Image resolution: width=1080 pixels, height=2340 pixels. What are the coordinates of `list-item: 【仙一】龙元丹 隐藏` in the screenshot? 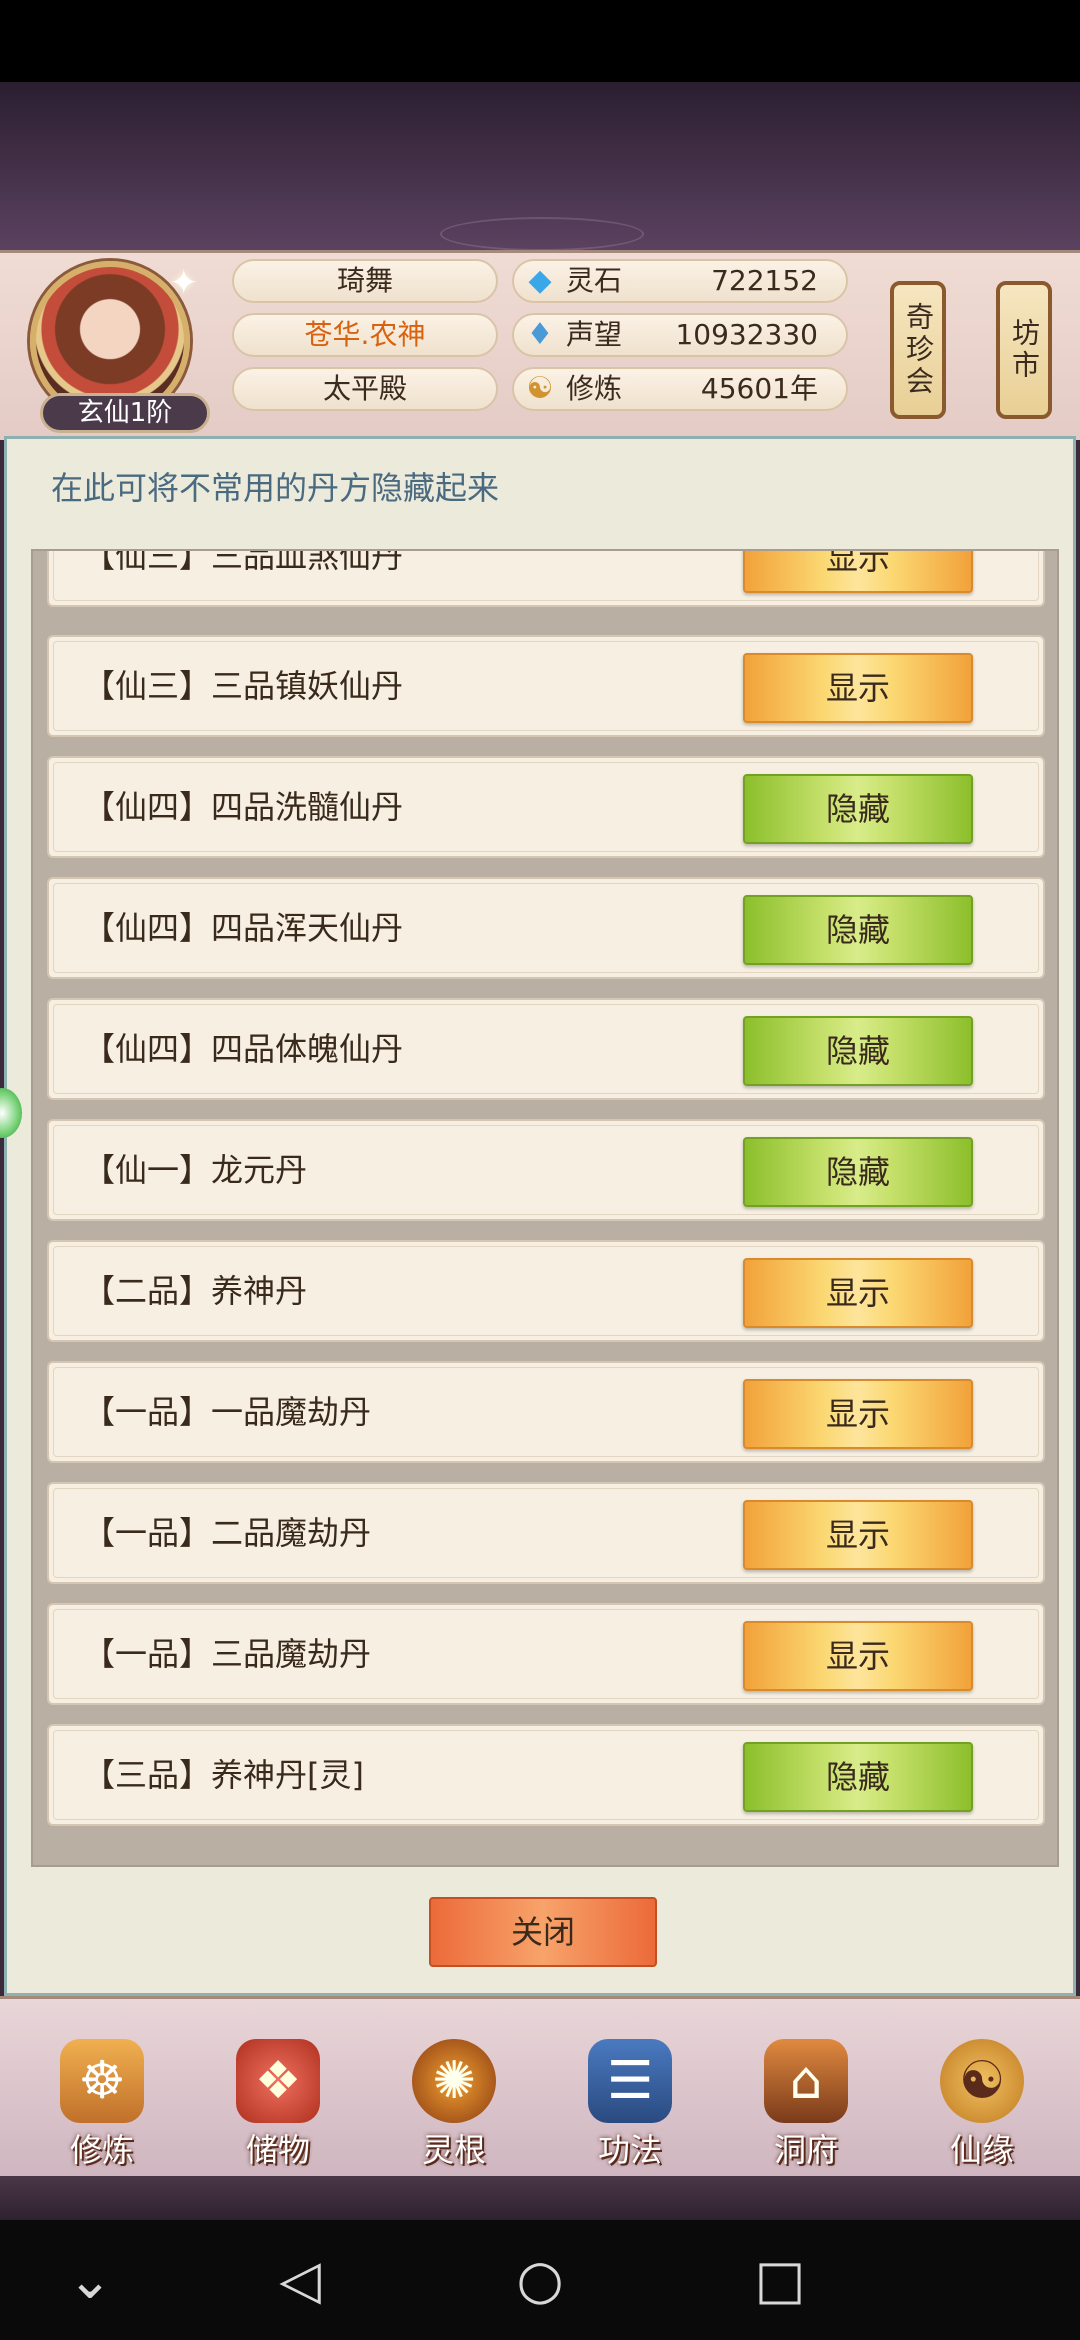 It's located at (546, 1170).